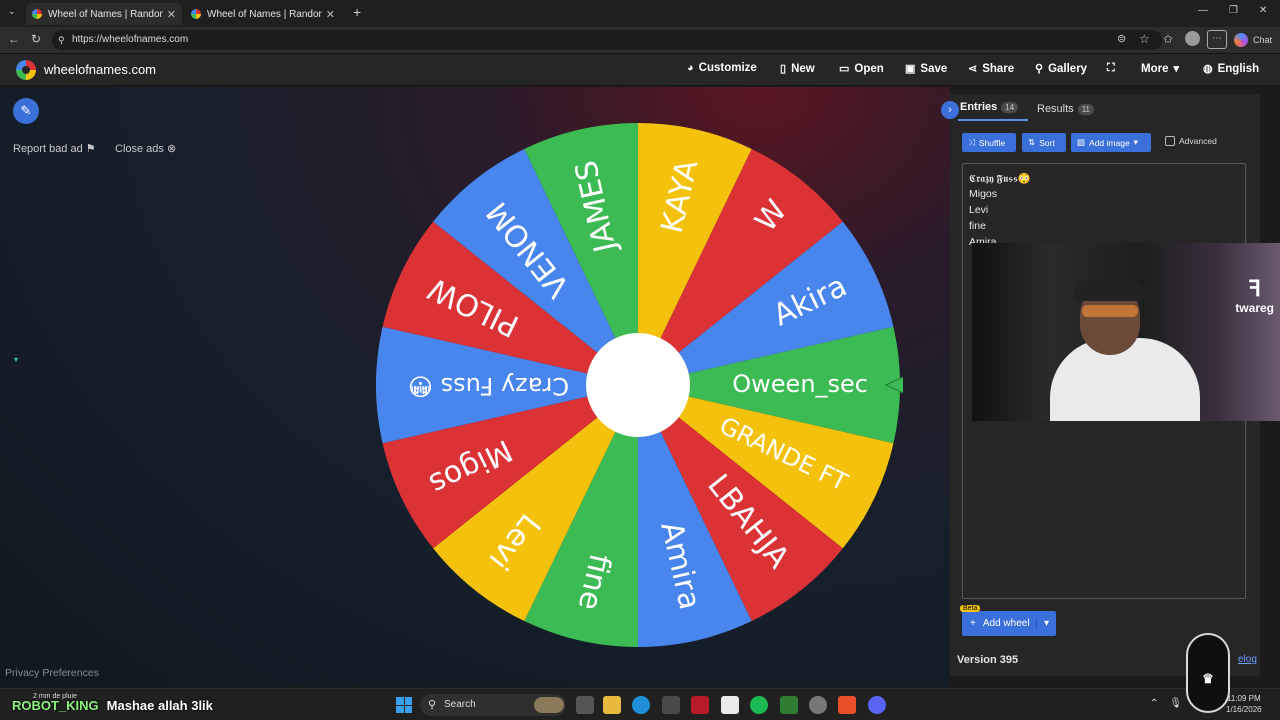 The height and width of the screenshot is (720, 1280). What do you see at coordinates (998, 68) in the screenshot?
I see `nav-label: Share` at bounding box center [998, 68].